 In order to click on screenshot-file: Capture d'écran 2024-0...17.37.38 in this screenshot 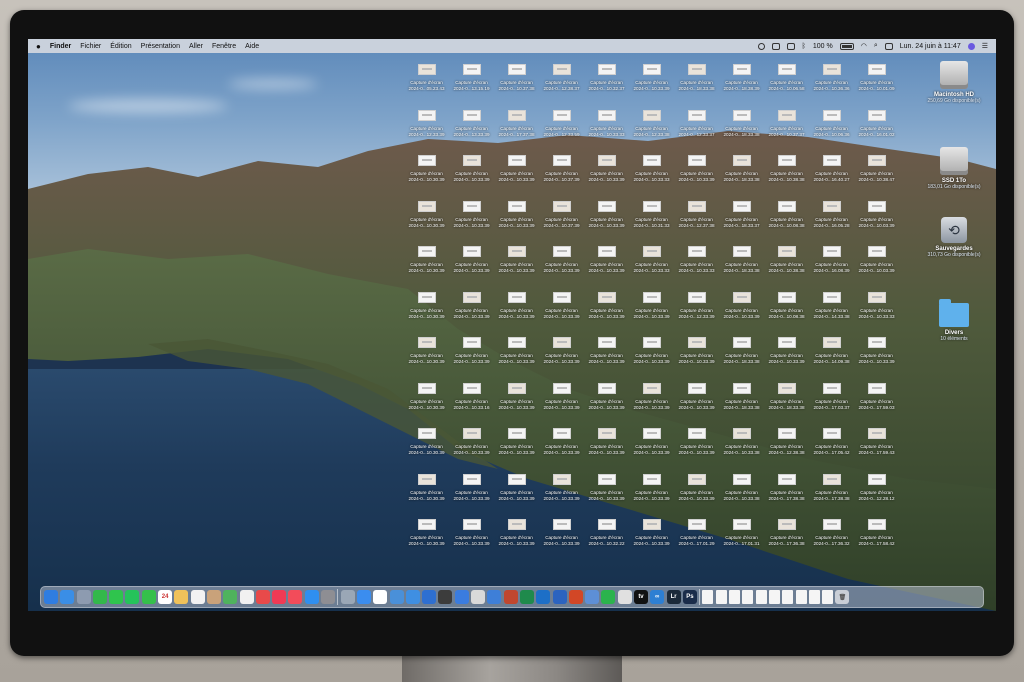, I will do `click(516, 127)`.